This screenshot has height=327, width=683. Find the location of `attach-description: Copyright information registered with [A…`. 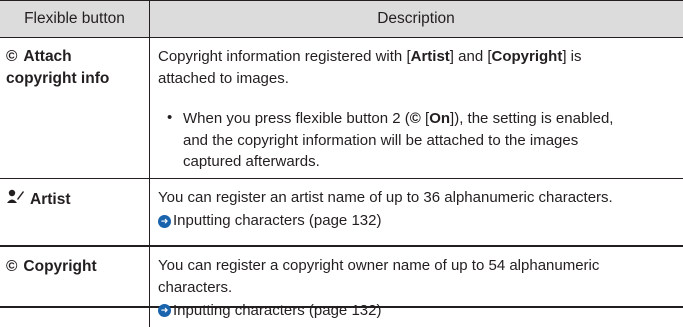

attach-description: Copyright information registered with [A… is located at coordinates (370, 67).